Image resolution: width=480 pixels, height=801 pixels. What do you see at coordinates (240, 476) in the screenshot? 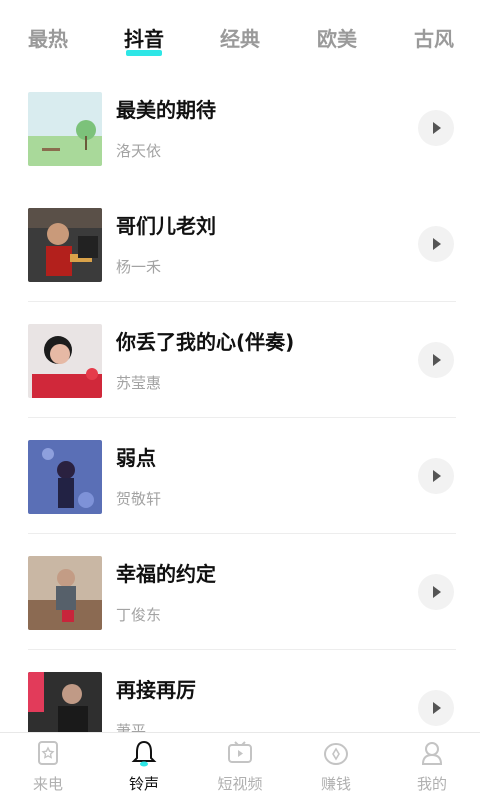
I see `list-item: 弱点 贺敬轩` at bounding box center [240, 476].